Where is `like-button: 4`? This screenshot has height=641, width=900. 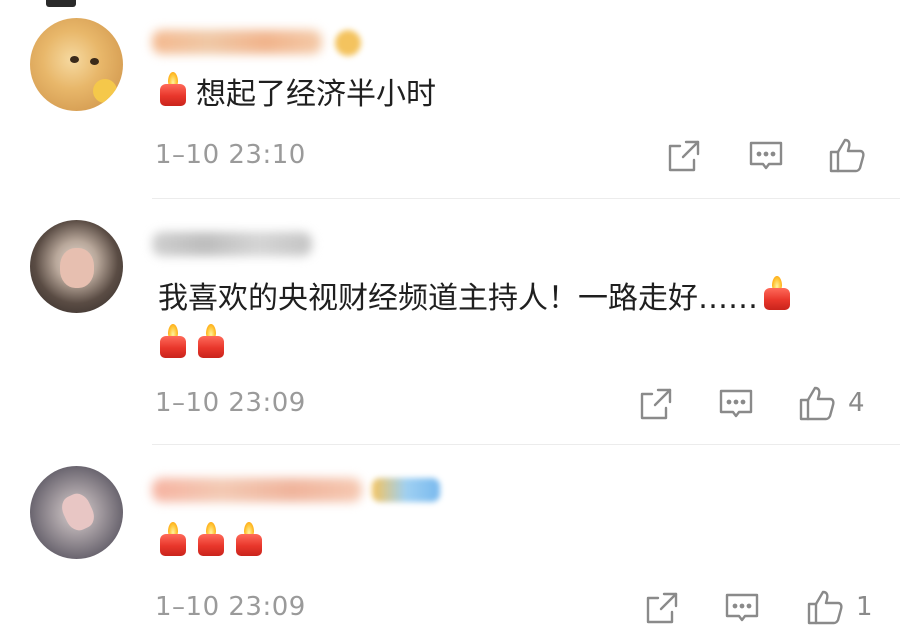 like-button: 4 is located at coordinates (831, 403).